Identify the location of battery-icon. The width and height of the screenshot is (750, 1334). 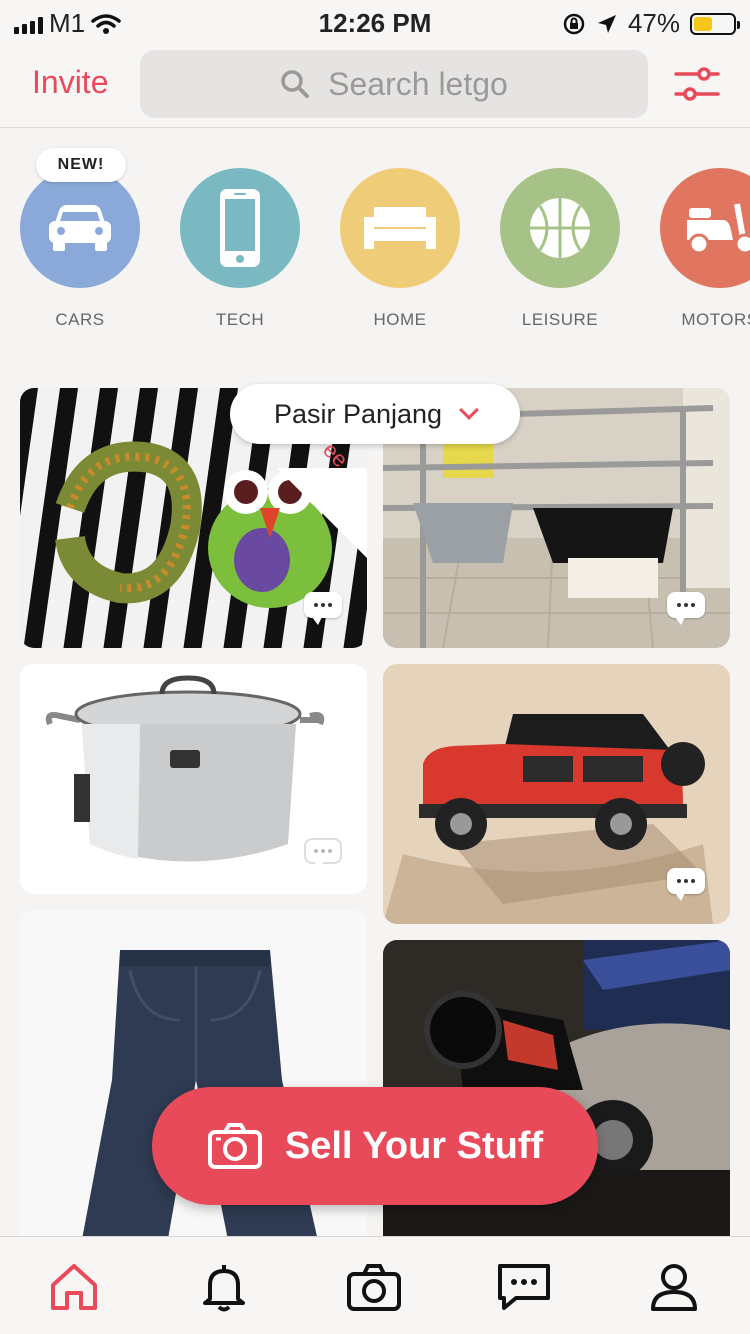
(715, 23).